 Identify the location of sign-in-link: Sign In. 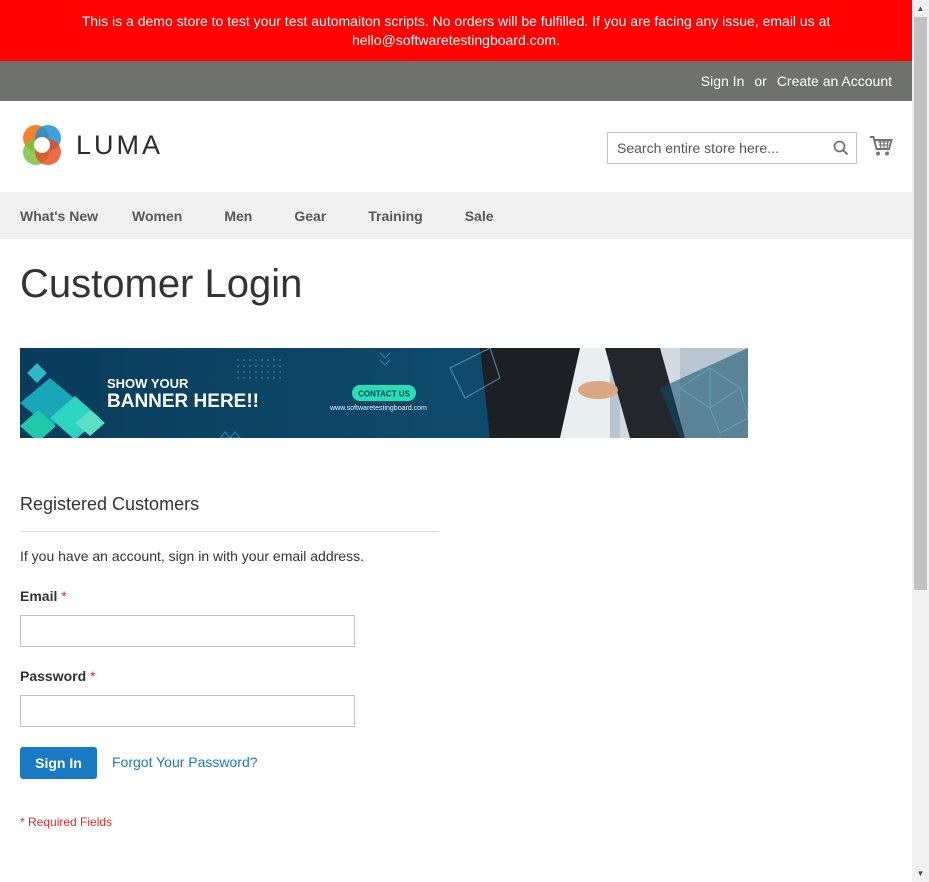
(723, 81).